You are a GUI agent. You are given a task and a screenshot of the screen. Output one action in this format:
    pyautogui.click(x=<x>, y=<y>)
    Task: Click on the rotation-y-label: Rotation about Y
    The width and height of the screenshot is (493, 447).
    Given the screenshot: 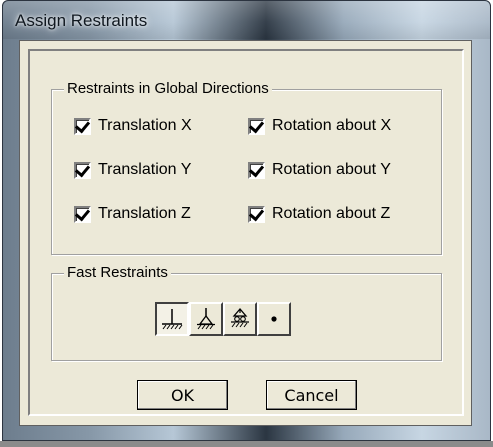 What is the action you would take?
    pyautogui.click(x=331, y=169)
    